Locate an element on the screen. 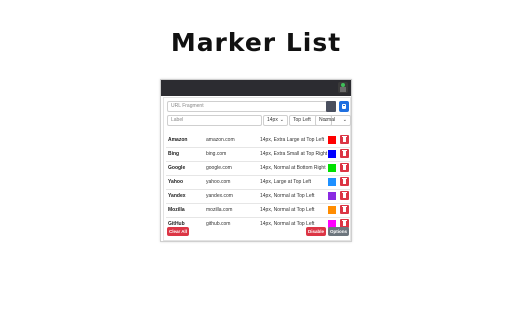  marker-domain: amazon.com is located at coordinates (220, 140).